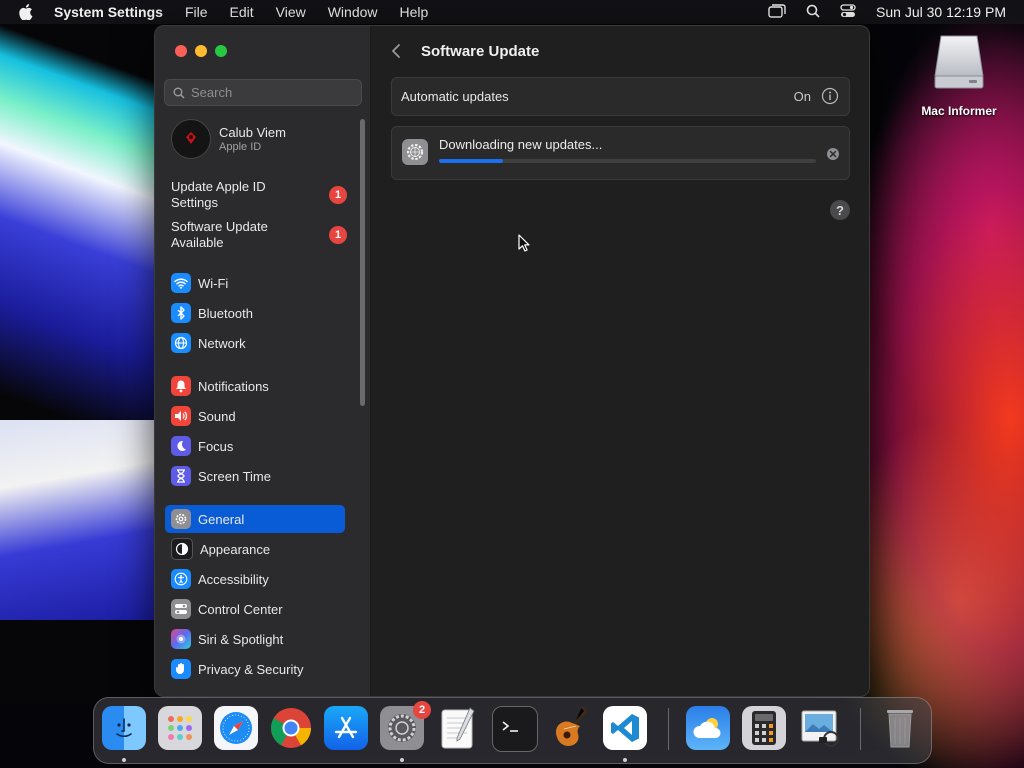 Image resolution: width=1024 pixels, height=768 pixels. I want to click on sidebar-item-siri-spotlight: Siri & Spotlight, so click(255, 639).